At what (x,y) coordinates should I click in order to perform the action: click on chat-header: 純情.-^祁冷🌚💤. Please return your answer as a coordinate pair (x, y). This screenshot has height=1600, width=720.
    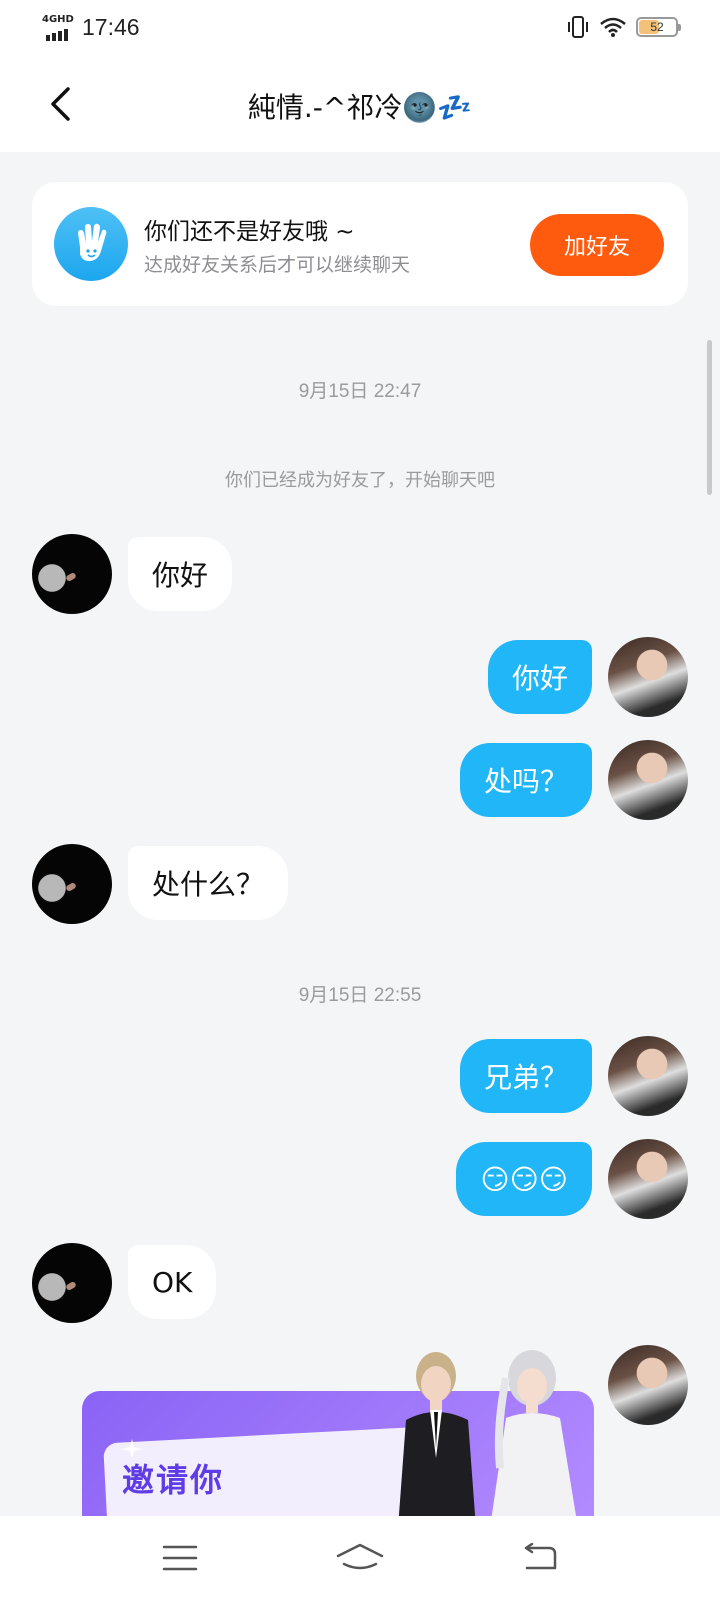
    Looking at the image, I should click on (360, 104).